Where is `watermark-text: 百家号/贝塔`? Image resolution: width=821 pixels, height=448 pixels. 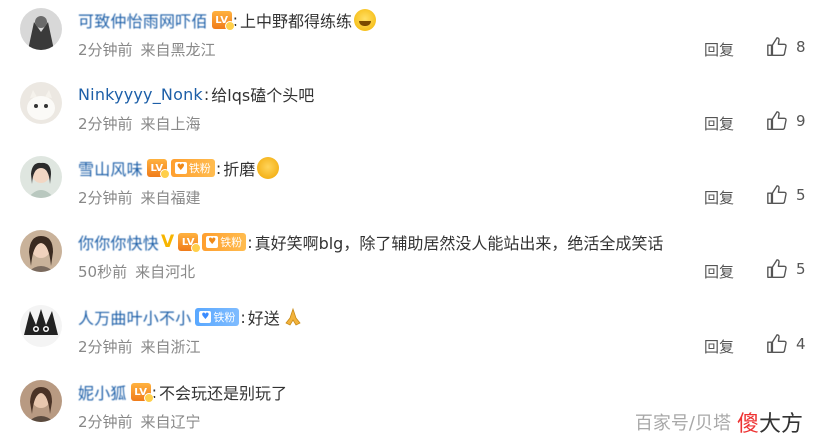
watermark-text: 百家号/贝塔 is located at coordinates (682, 423).